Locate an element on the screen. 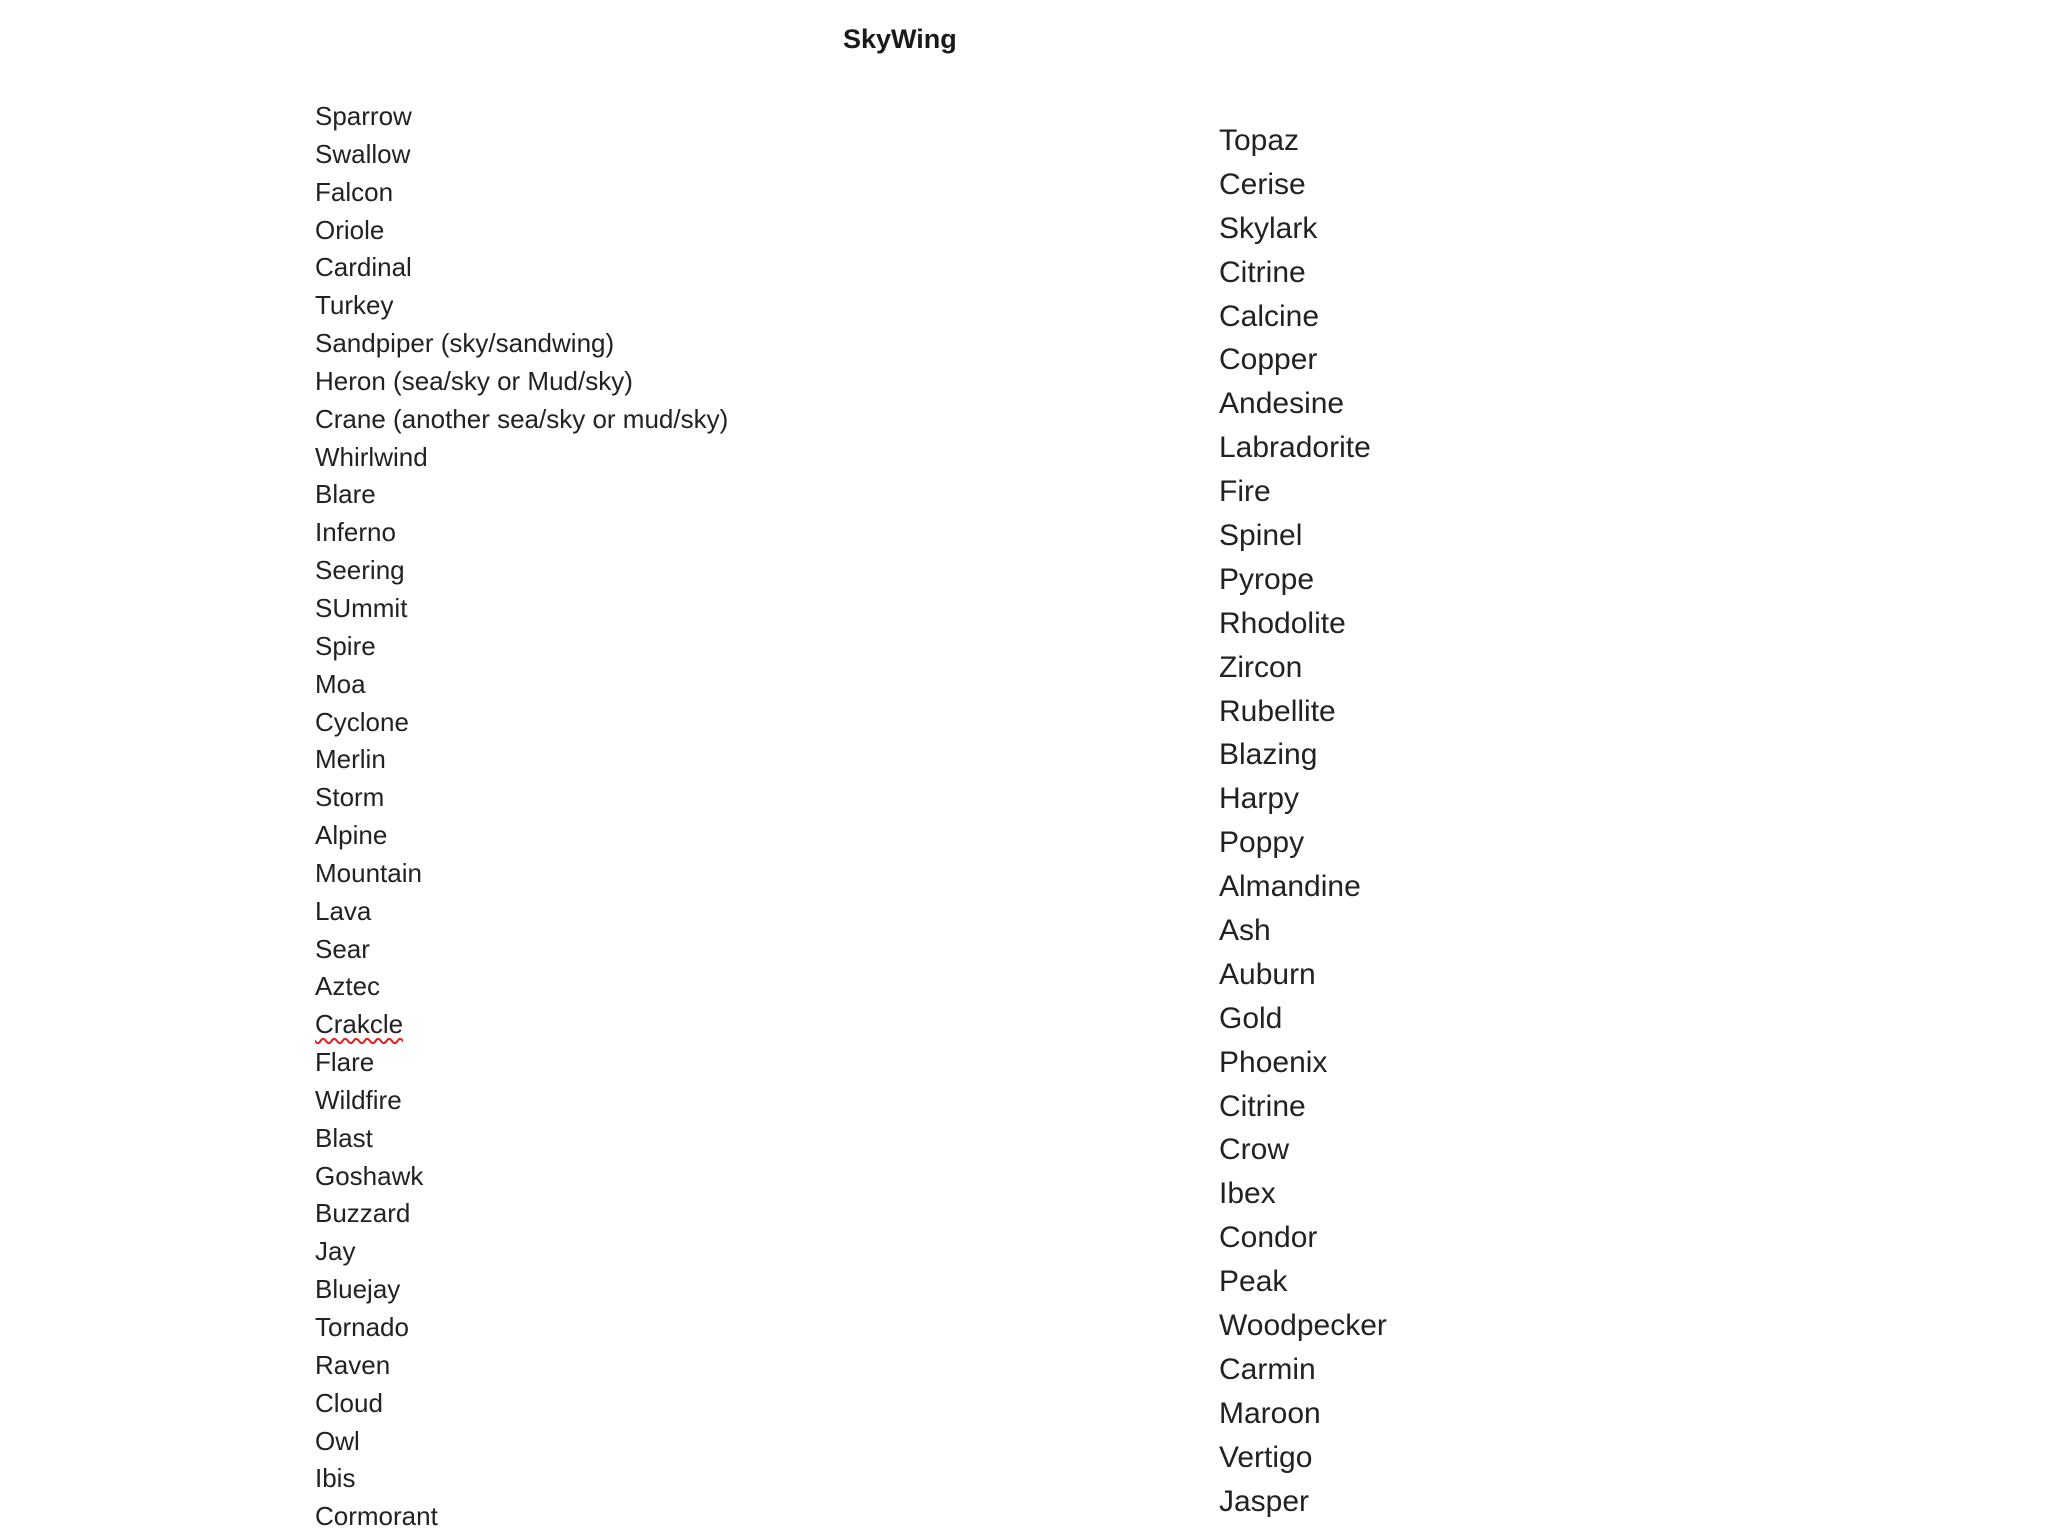 This screenshot has height=1536, width=2048. list-item: Jay is located at coordinates (521, 1252).